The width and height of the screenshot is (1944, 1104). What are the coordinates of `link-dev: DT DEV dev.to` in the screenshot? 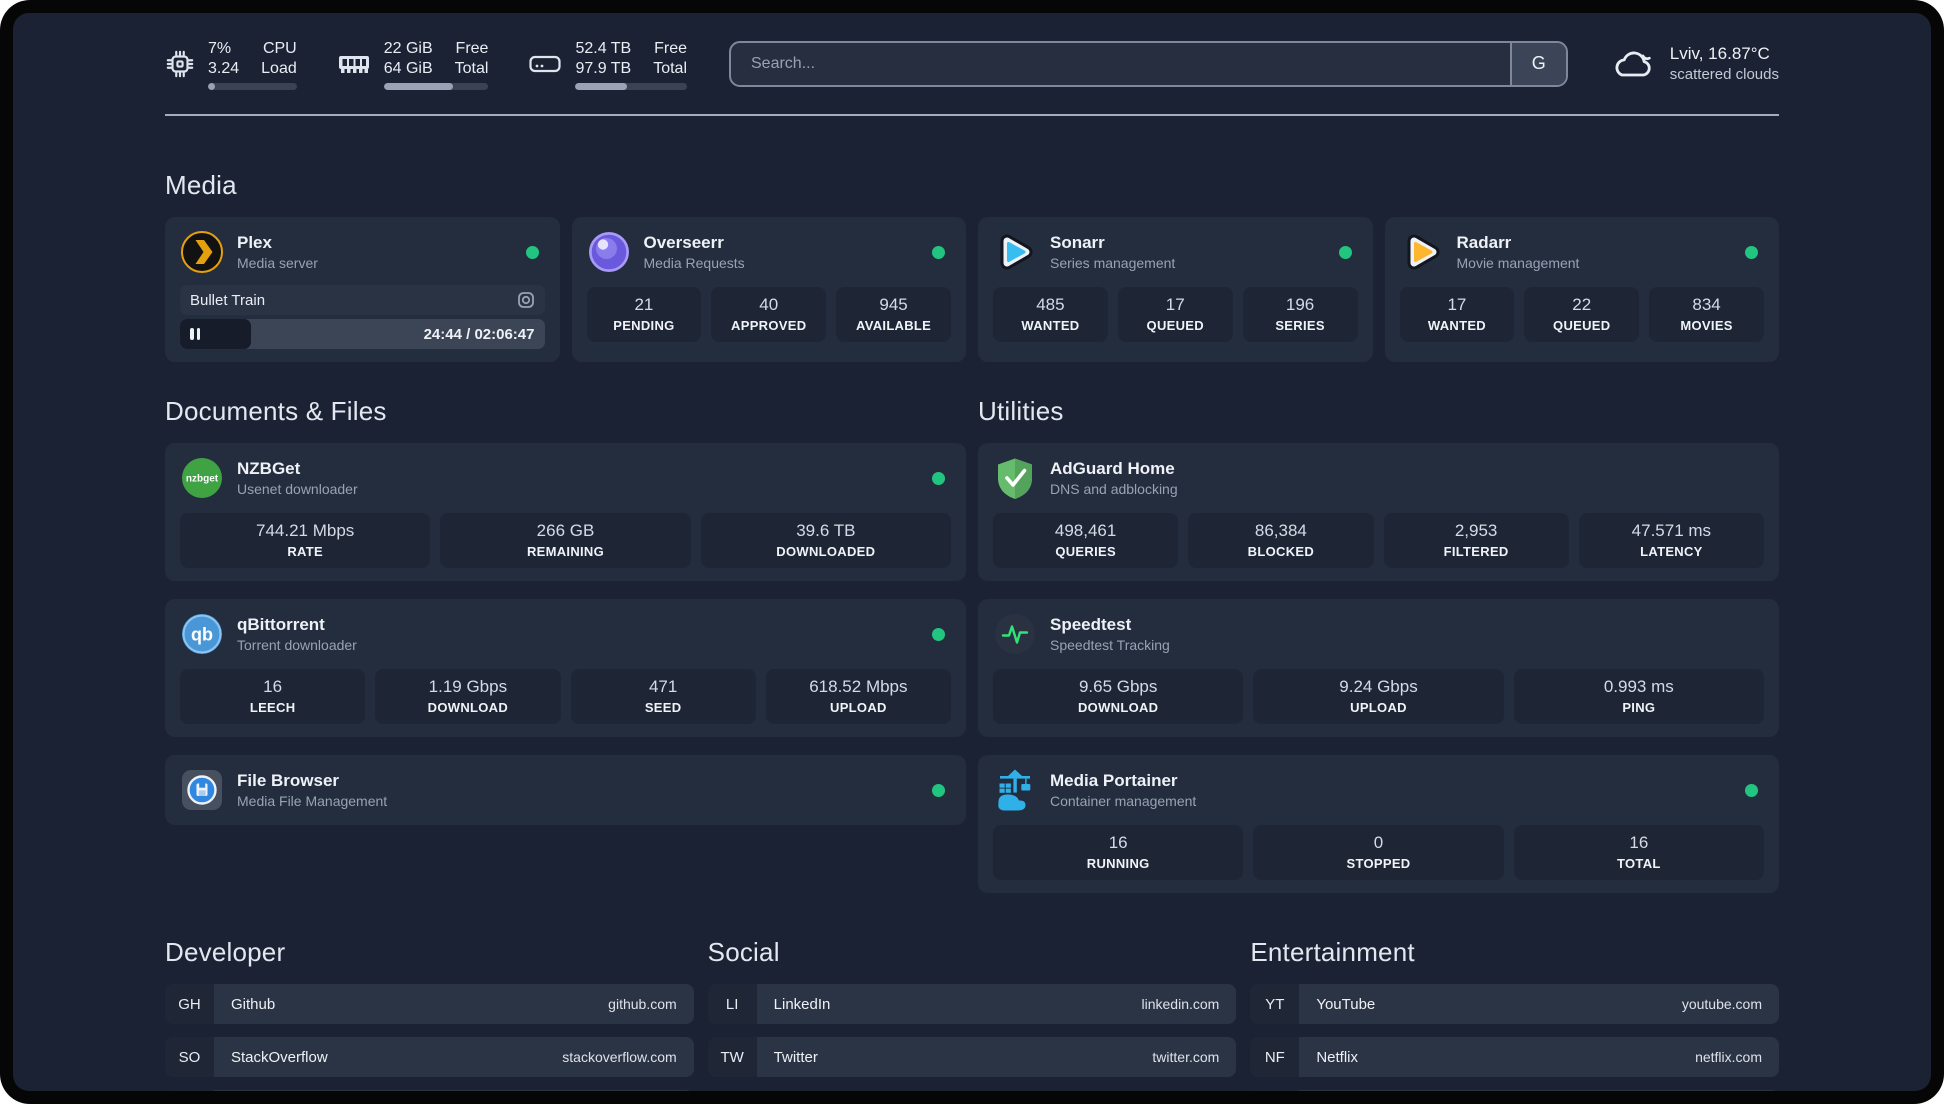 It's located at (429, 1090).